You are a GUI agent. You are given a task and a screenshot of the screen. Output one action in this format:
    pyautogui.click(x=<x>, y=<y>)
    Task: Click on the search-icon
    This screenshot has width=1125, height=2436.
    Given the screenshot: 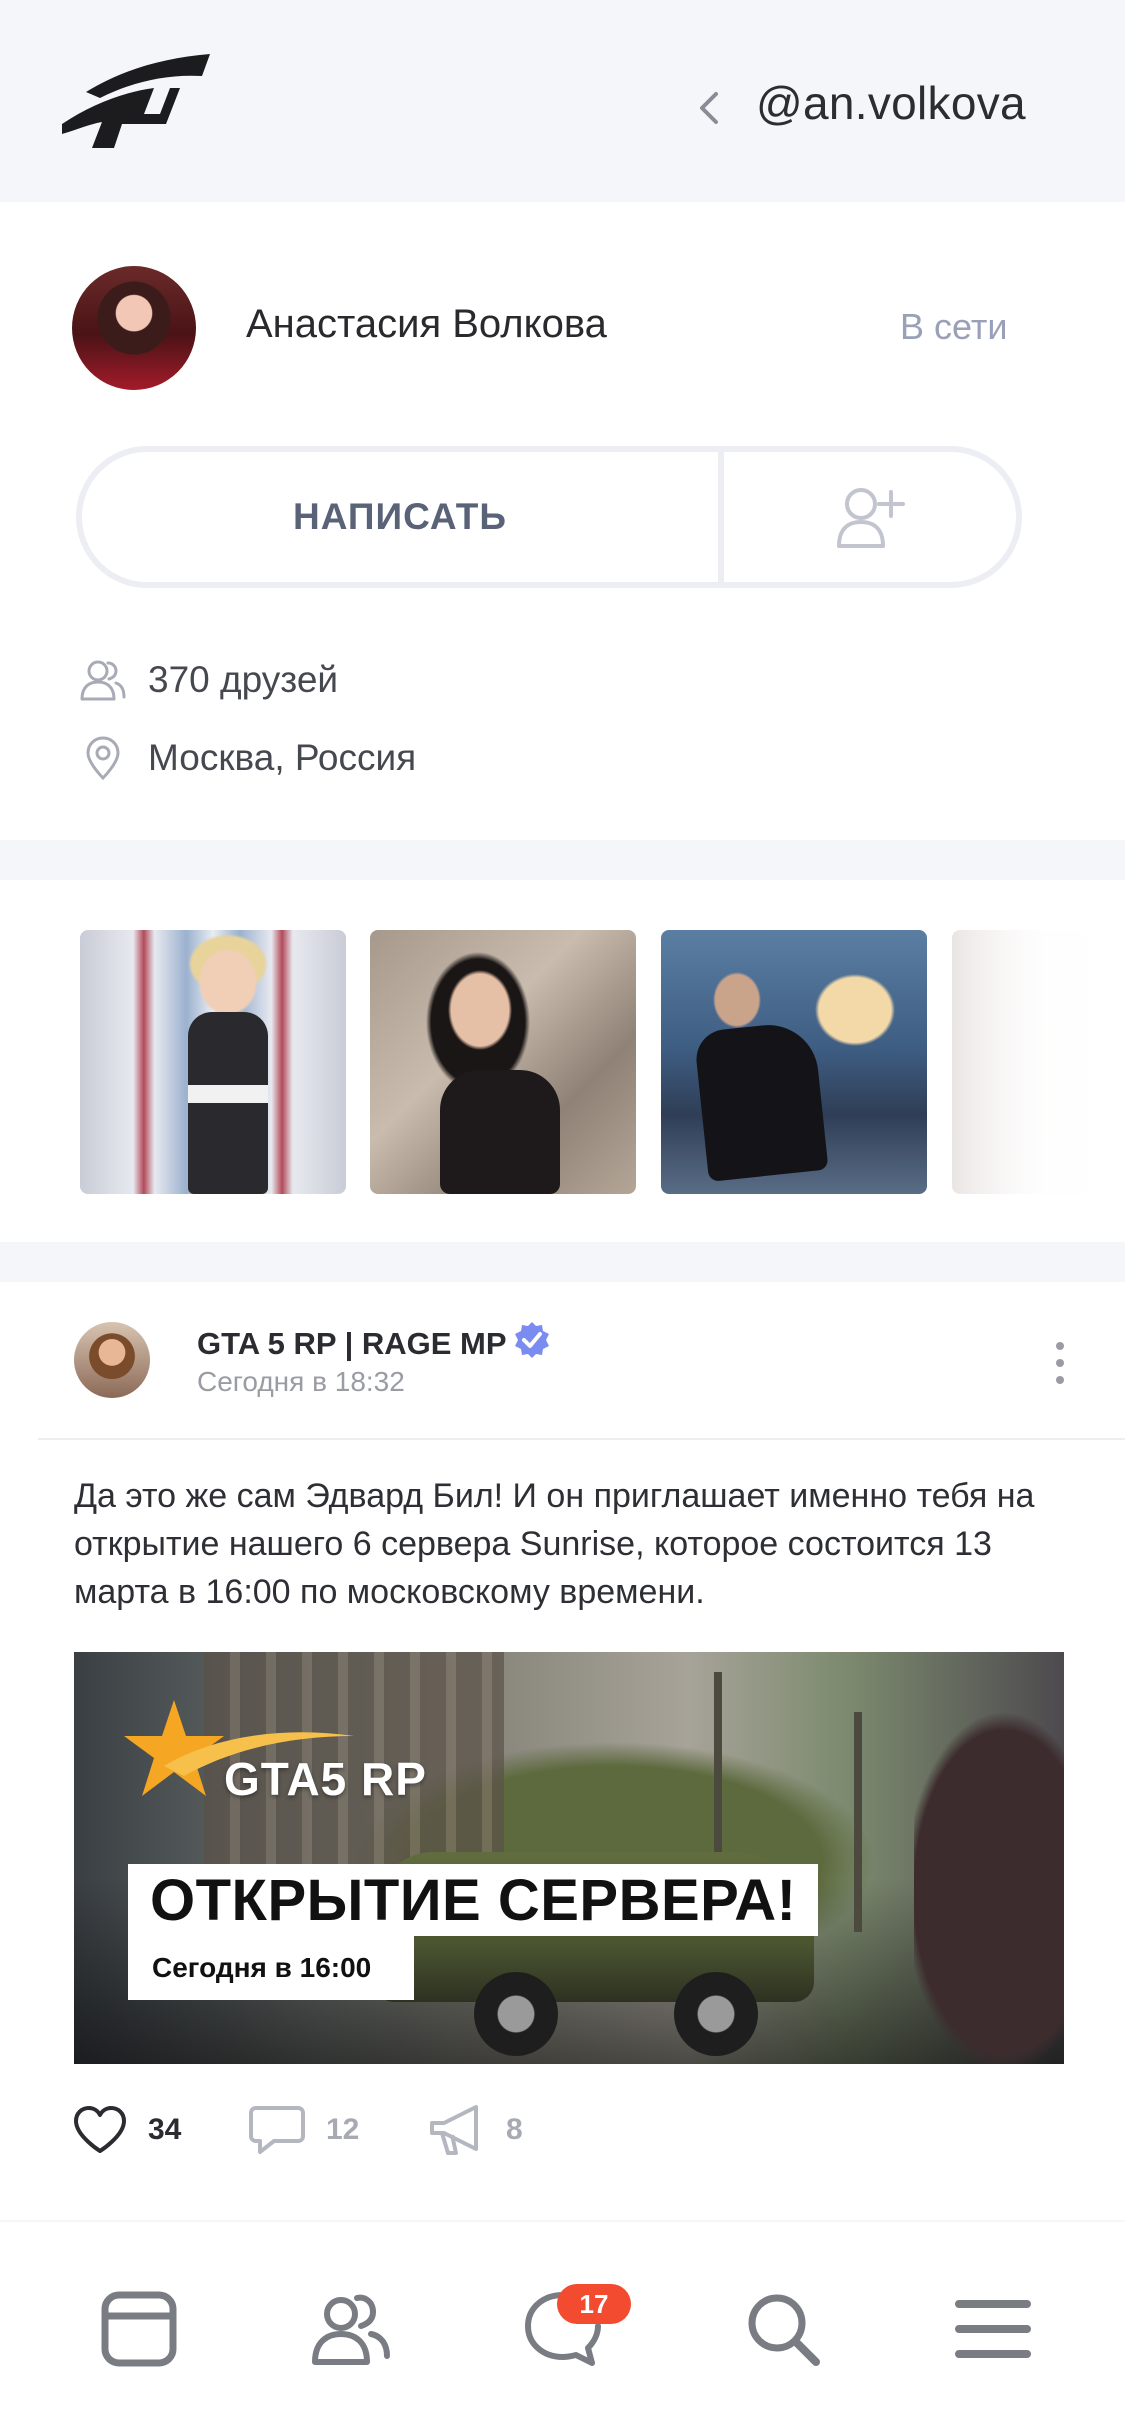 What is the action you would take?
    pyautogui.click(x=784, y=2330)
    